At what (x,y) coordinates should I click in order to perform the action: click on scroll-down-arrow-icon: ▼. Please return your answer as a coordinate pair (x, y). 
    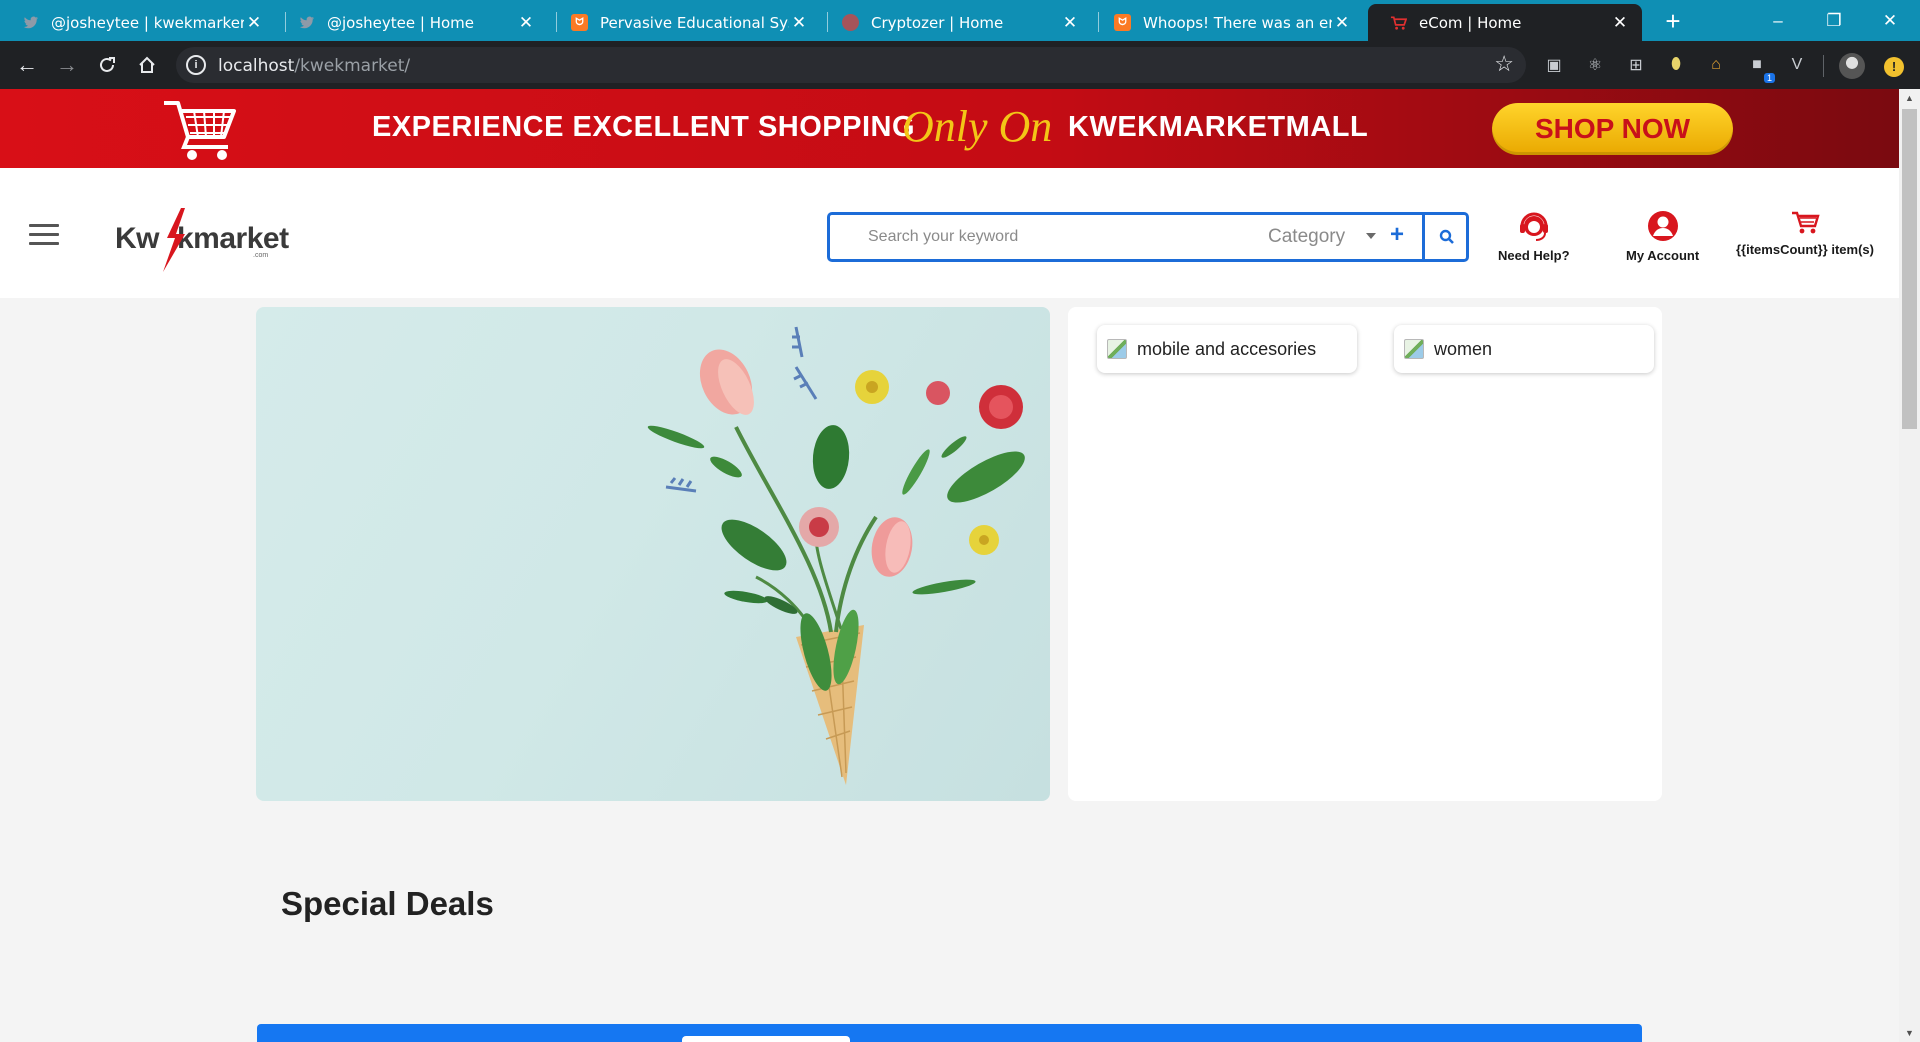
    Looking at the image, I should click on (1909, 1033).